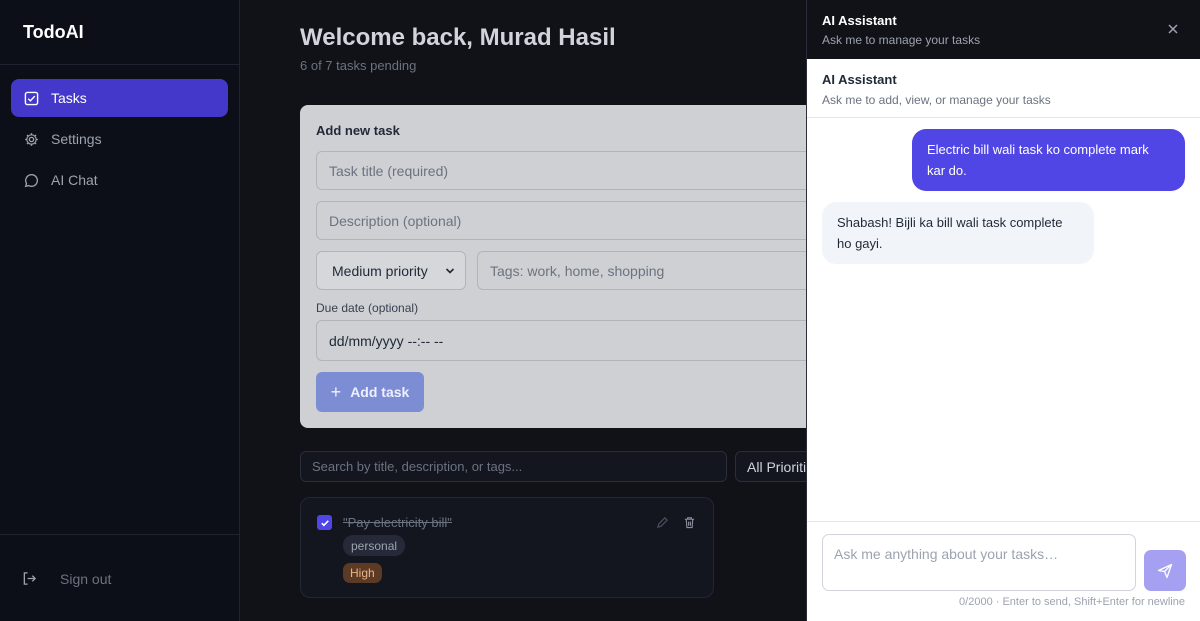 Image resolution: width=1200 pixels, height=621 pixels. Describe the element at coordinates (570, 170) in the screenshot. I see `task-title-input: Task title (required)` at that location.